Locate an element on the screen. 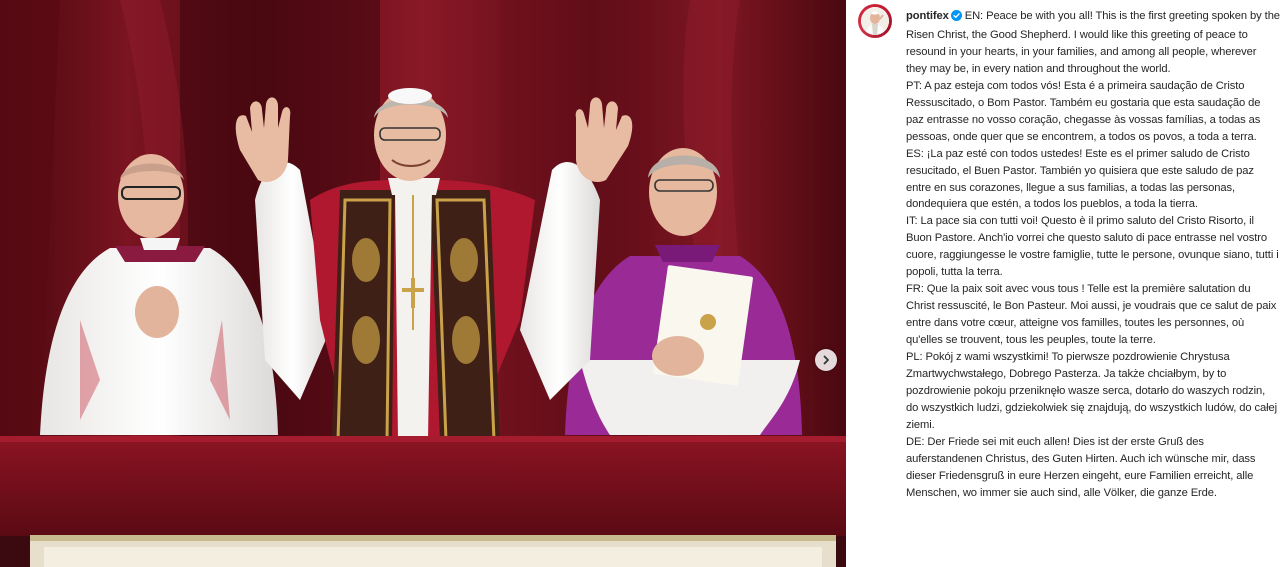 Image resolution: width=1280 pixels, height=567 pixels. chevron-right-icon is located at coordinates (826, 360).